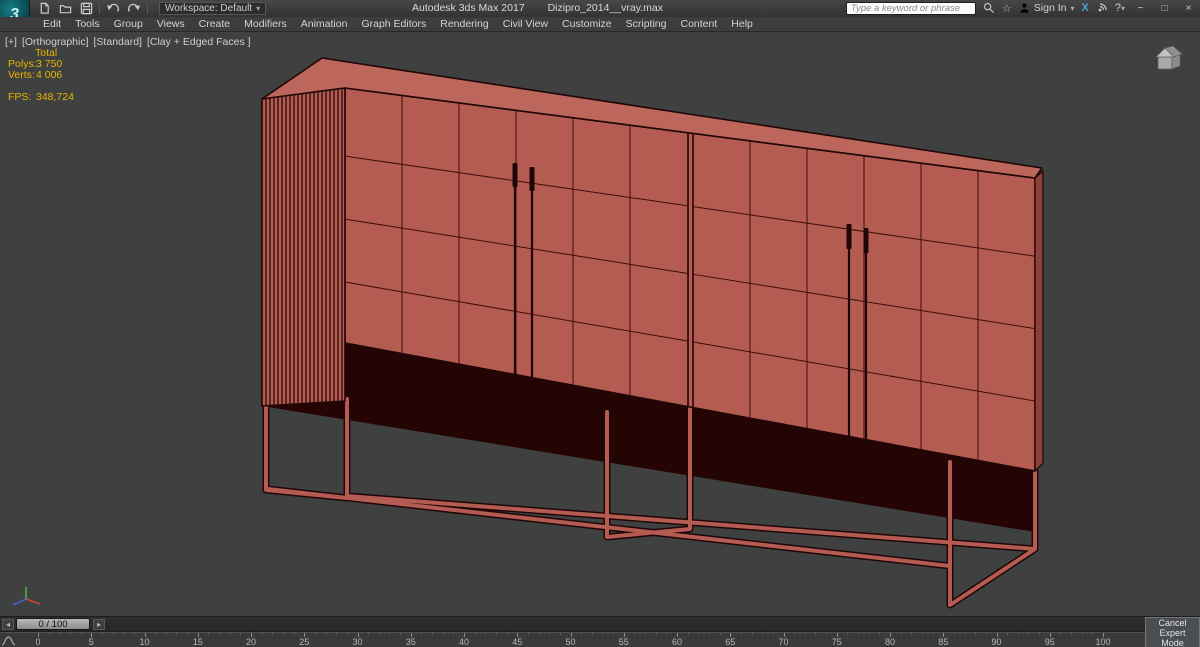 Image resolution: width=1200 pixels, height=647 pixels. I want to click on ruler-tick-label: 10, so click(144, 642).